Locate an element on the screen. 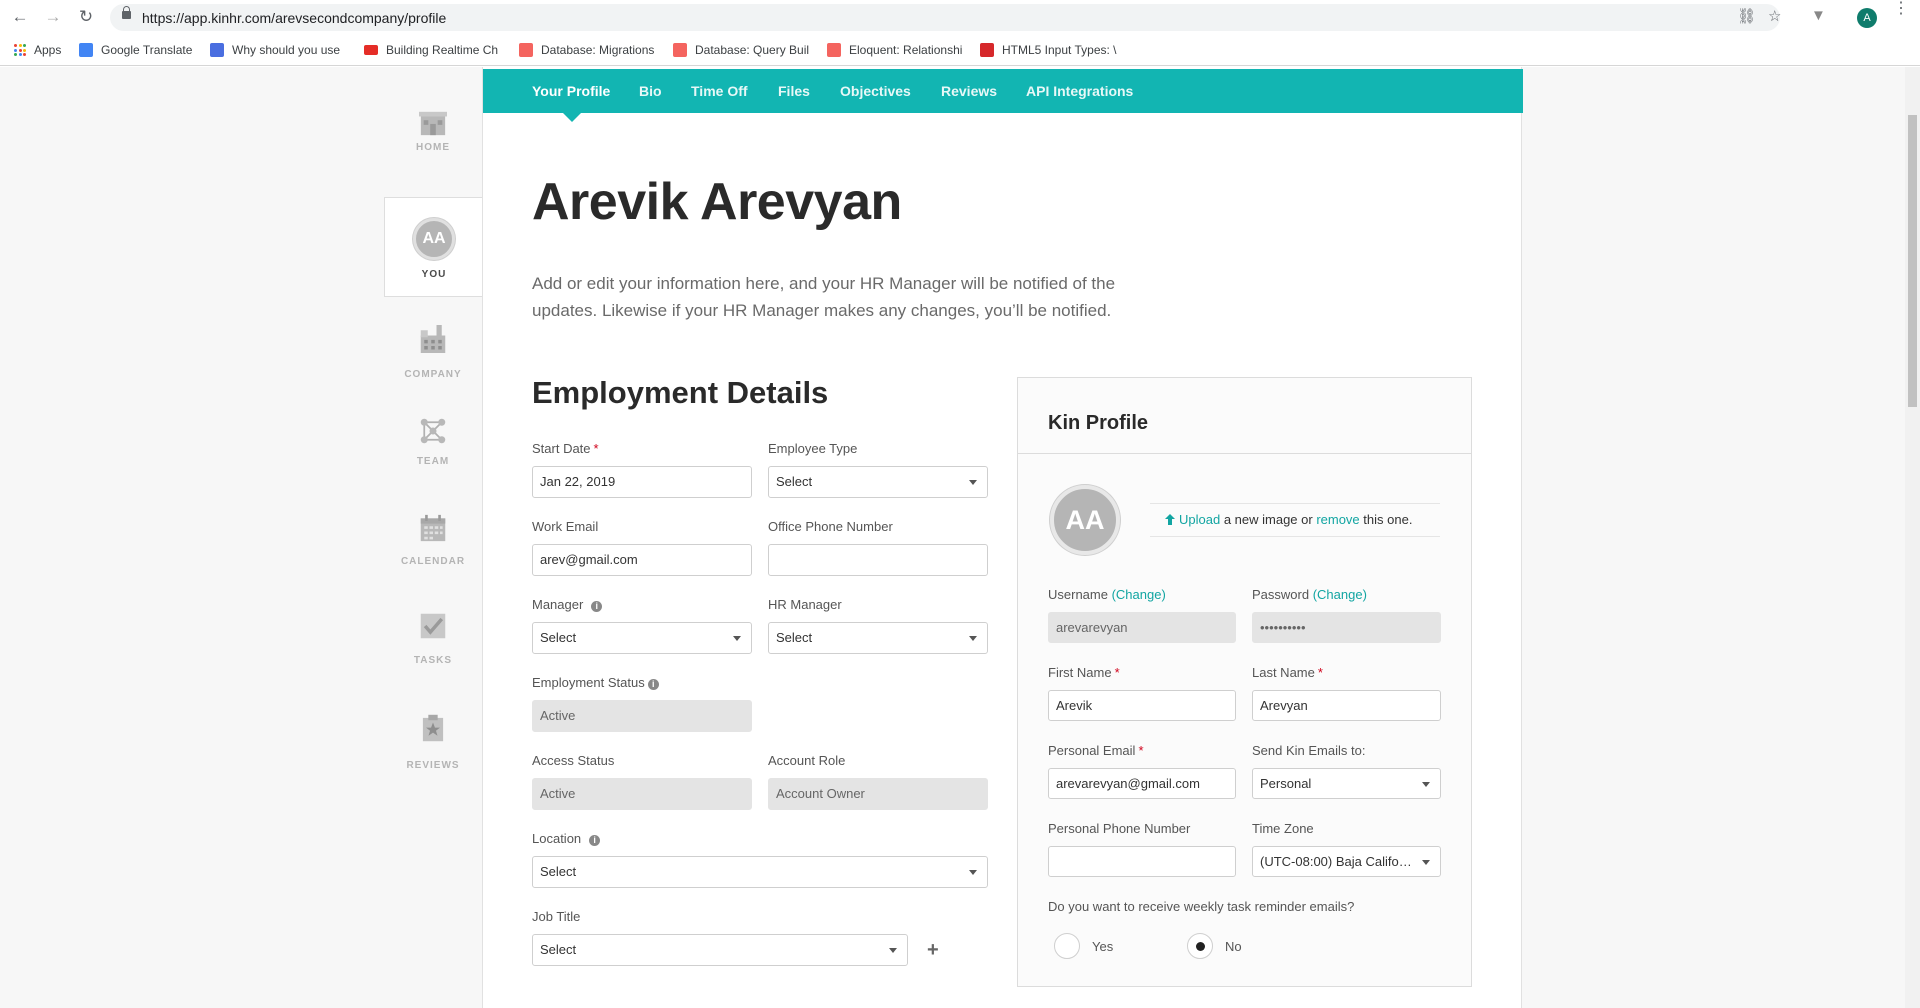 The image size is (1920, 1008). access-status-label: Access Status is located at coordinates (573, 760).